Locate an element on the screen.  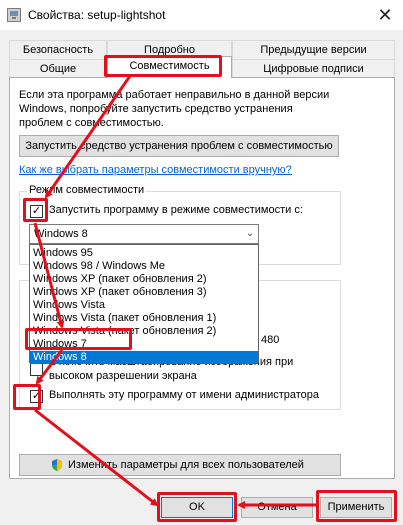
tab-security: Безопасность is located at coordinates (58, 49).